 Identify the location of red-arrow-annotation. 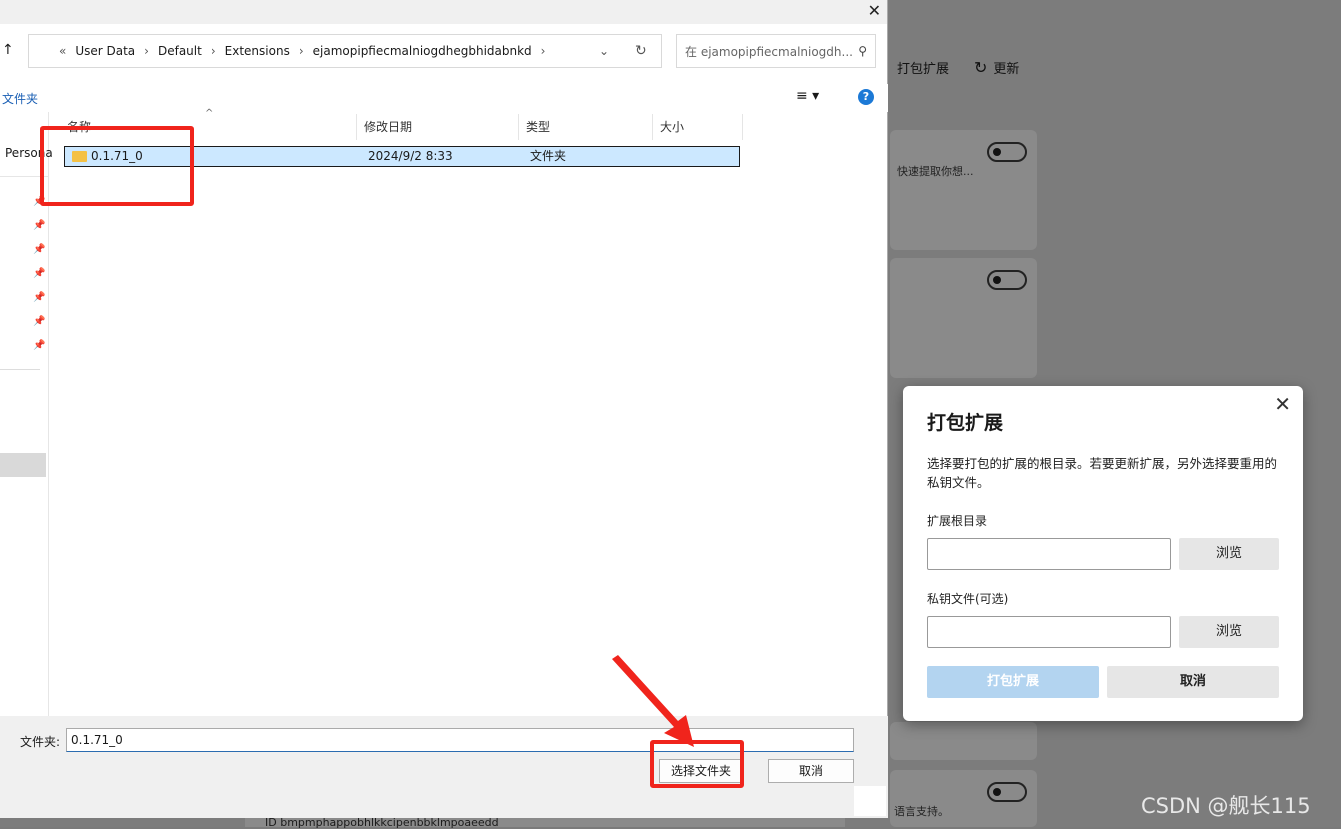
(653, 701).